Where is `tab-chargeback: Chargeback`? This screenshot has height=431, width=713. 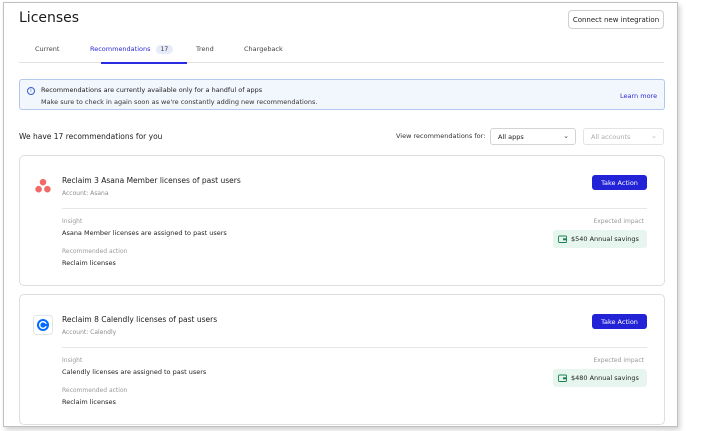 tab-chargeback: Chargeback is located at coordinates (263, 49).